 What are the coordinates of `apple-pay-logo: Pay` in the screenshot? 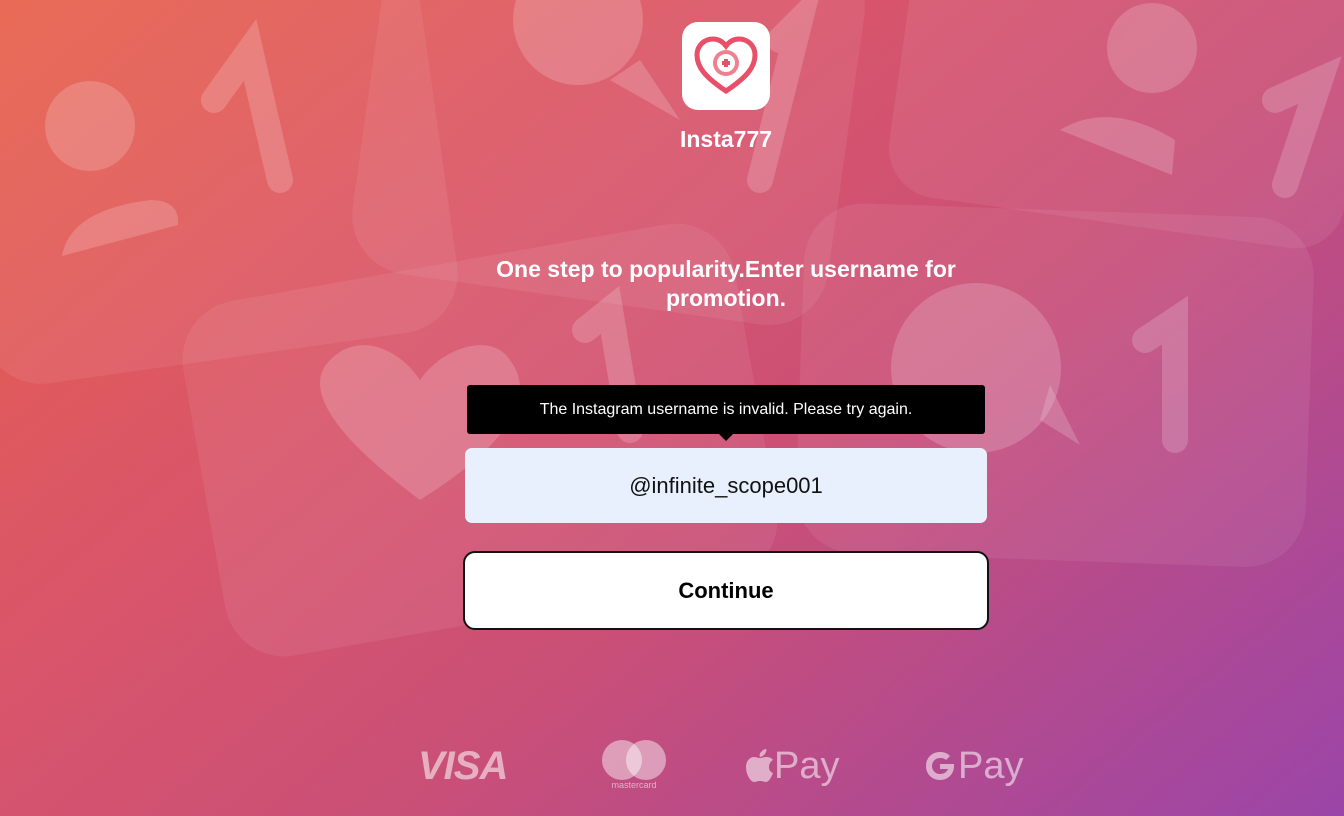 It's located at (792, 766).